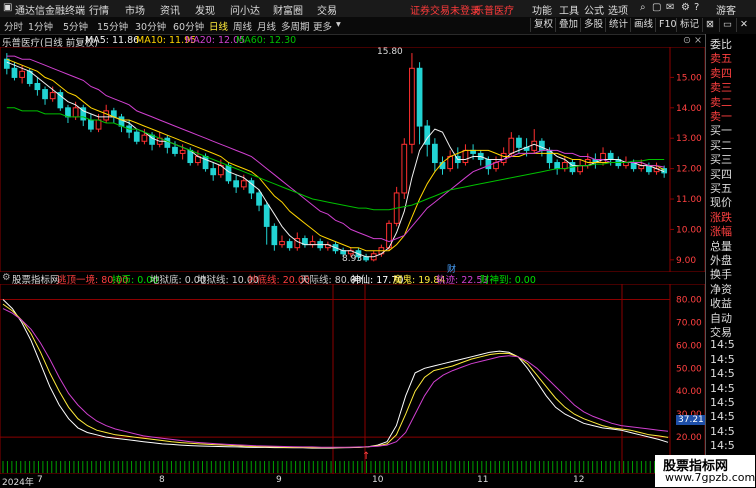 The width and height of the screenshot is (756, 488). I want to click on period-fenshi: 分时, so click(13, 26).